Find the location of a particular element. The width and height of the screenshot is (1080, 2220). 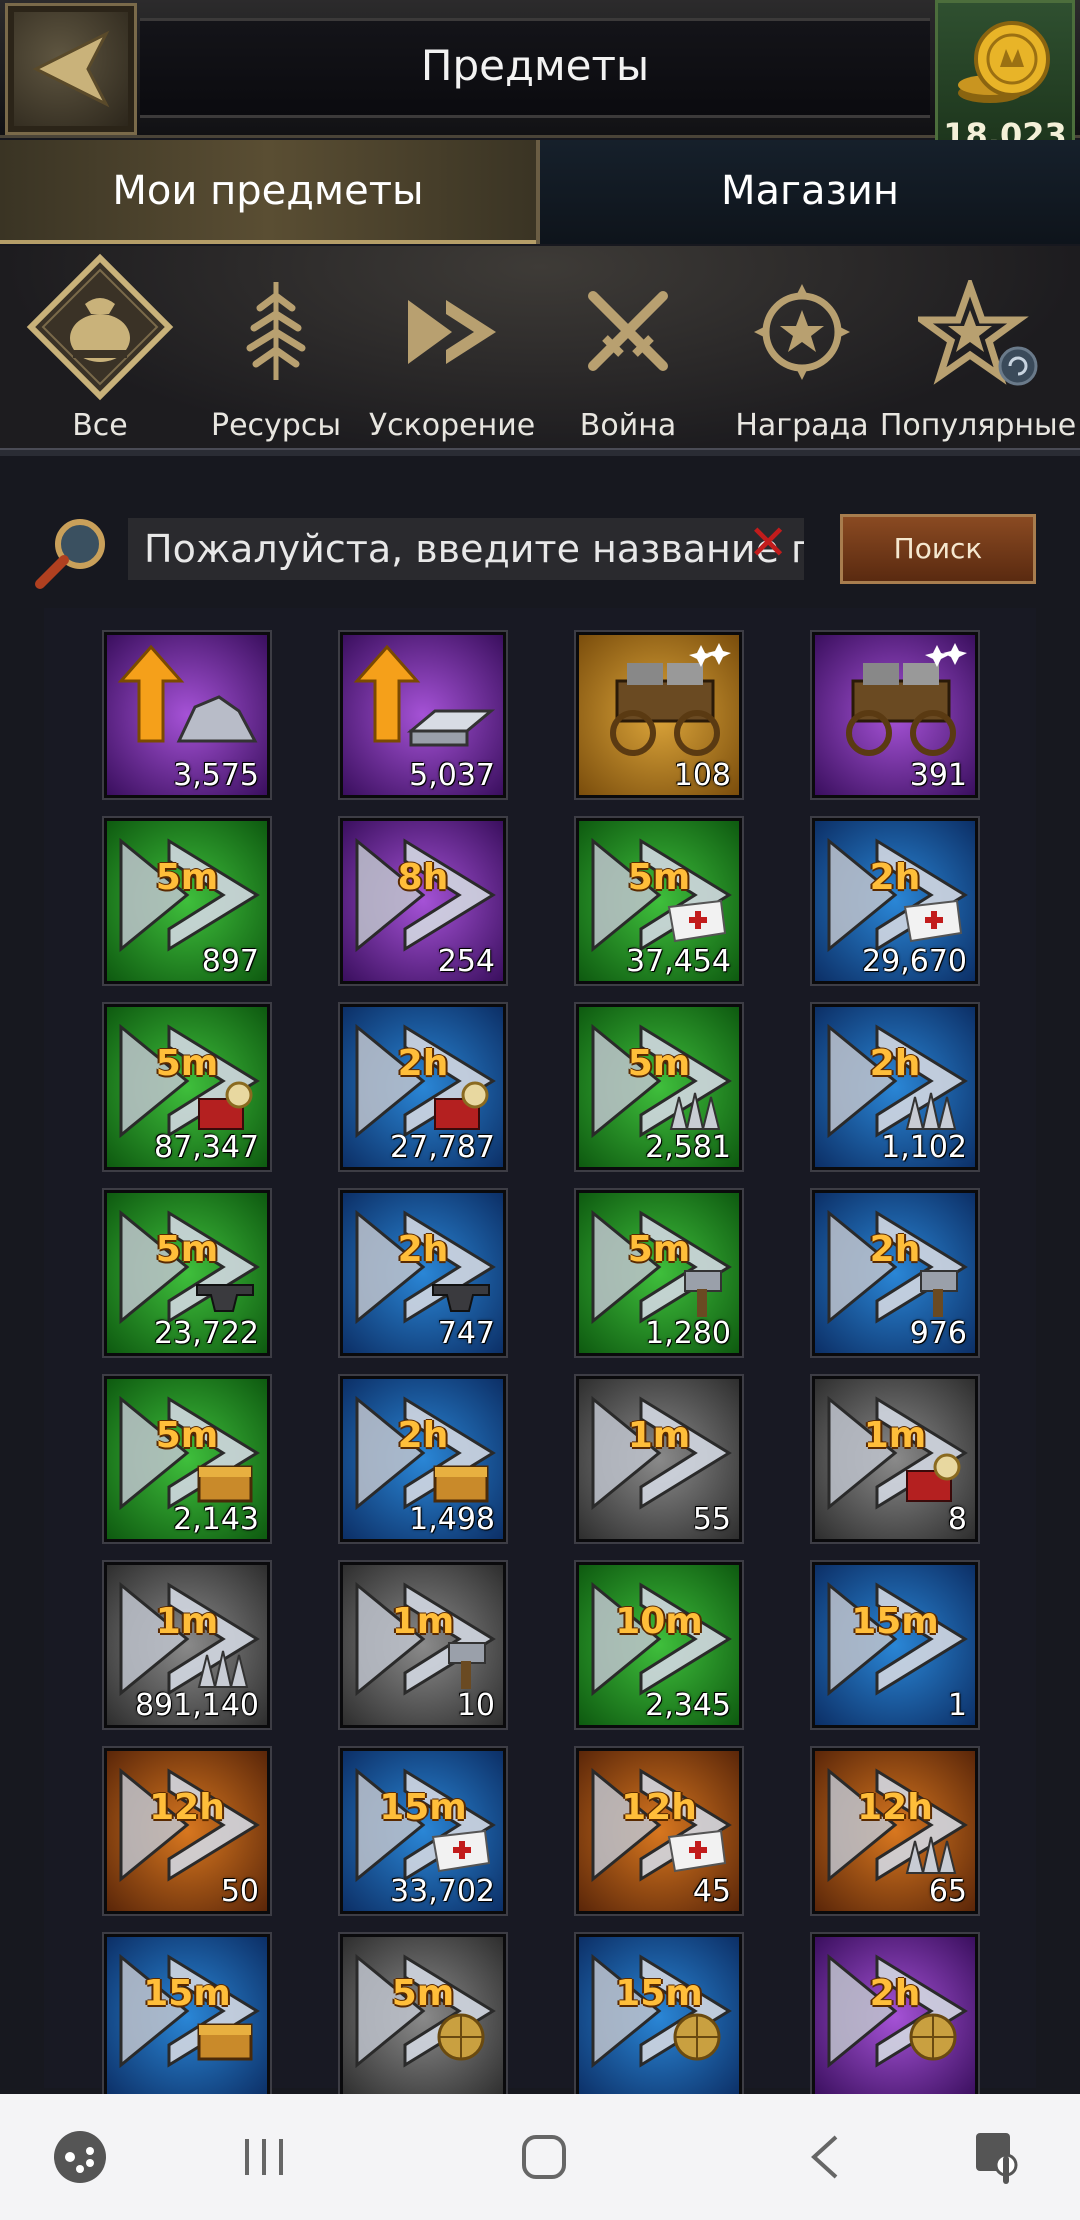

item-quantity: 976 is located at coordinates (938, 1333).